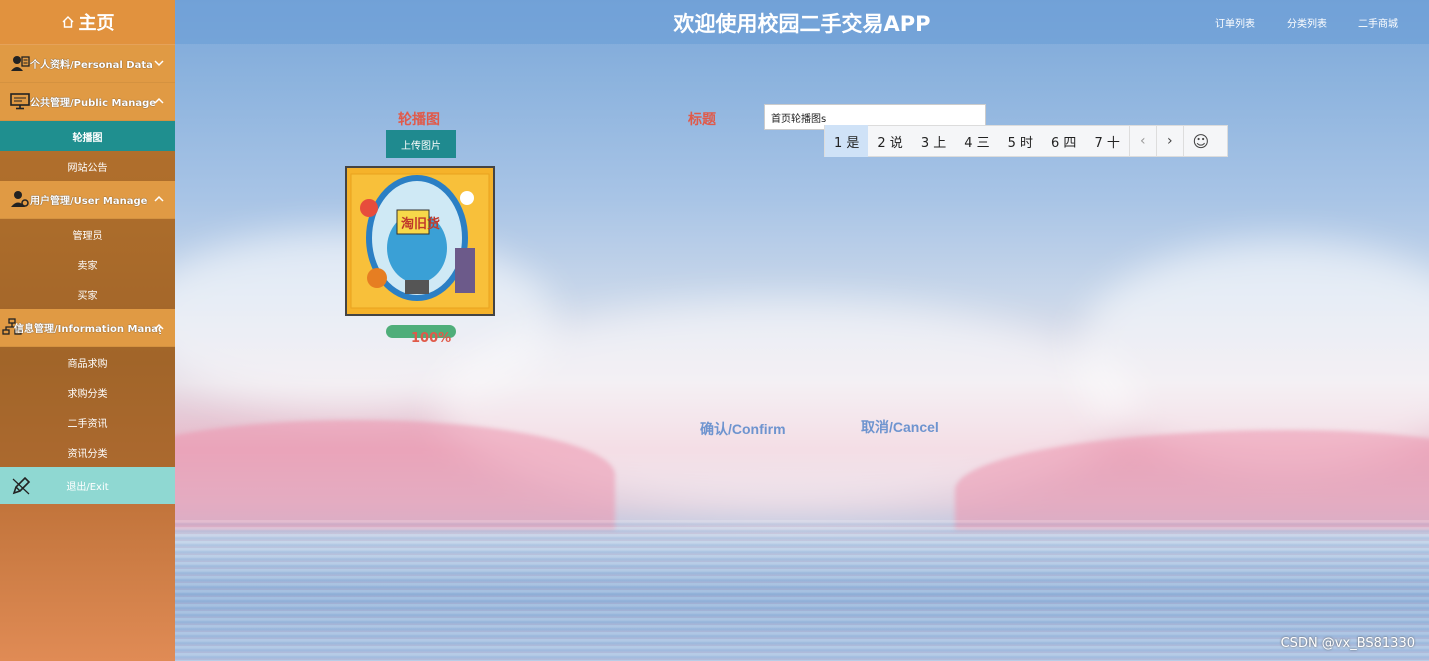 The width and height of the screenshot is (1429, 661). Describe the element at coordinates (431, 338) in the screenshot. I see `upload-progress-text: 100%` at that location.